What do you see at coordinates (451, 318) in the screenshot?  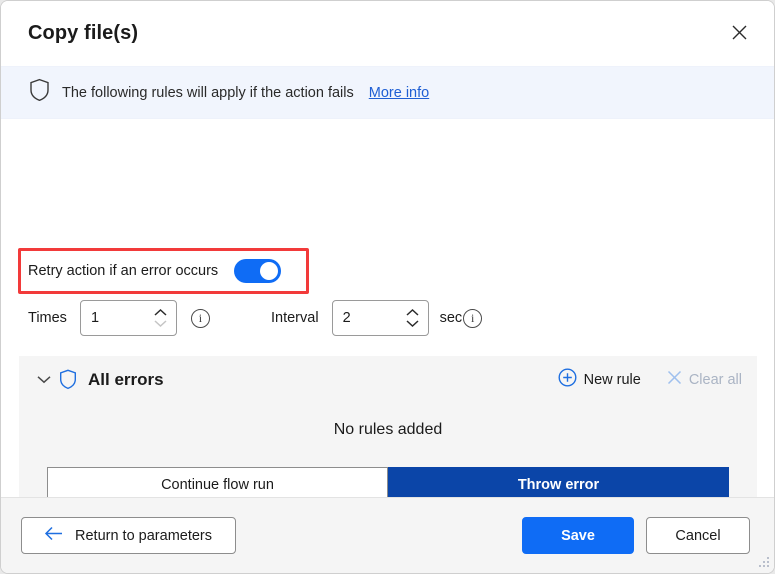 I see `interval-unit-label: sec` at bounding box center [451, 318].